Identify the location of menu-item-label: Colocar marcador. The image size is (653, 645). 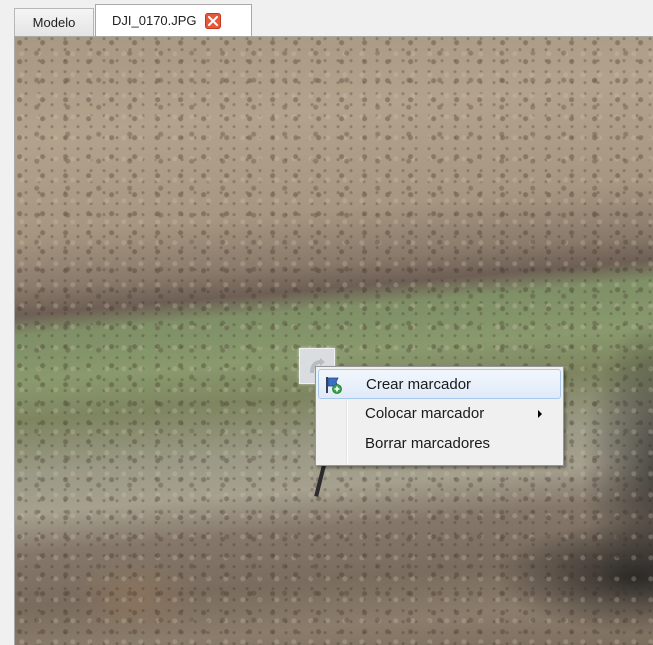
(425, 413).